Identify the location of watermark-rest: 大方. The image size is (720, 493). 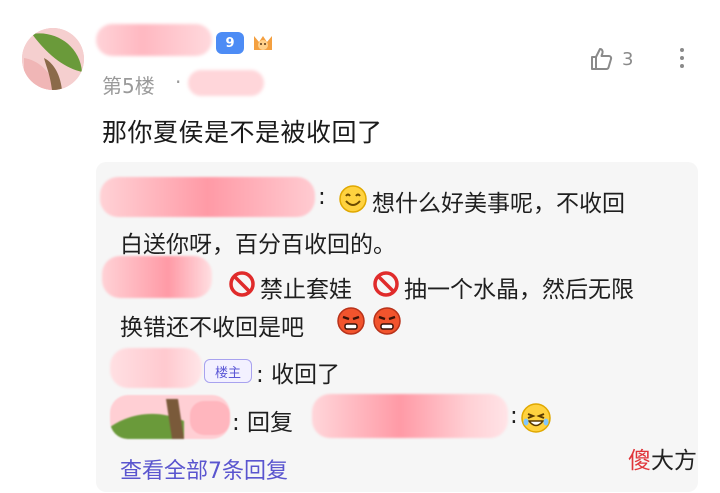
(674, 461).